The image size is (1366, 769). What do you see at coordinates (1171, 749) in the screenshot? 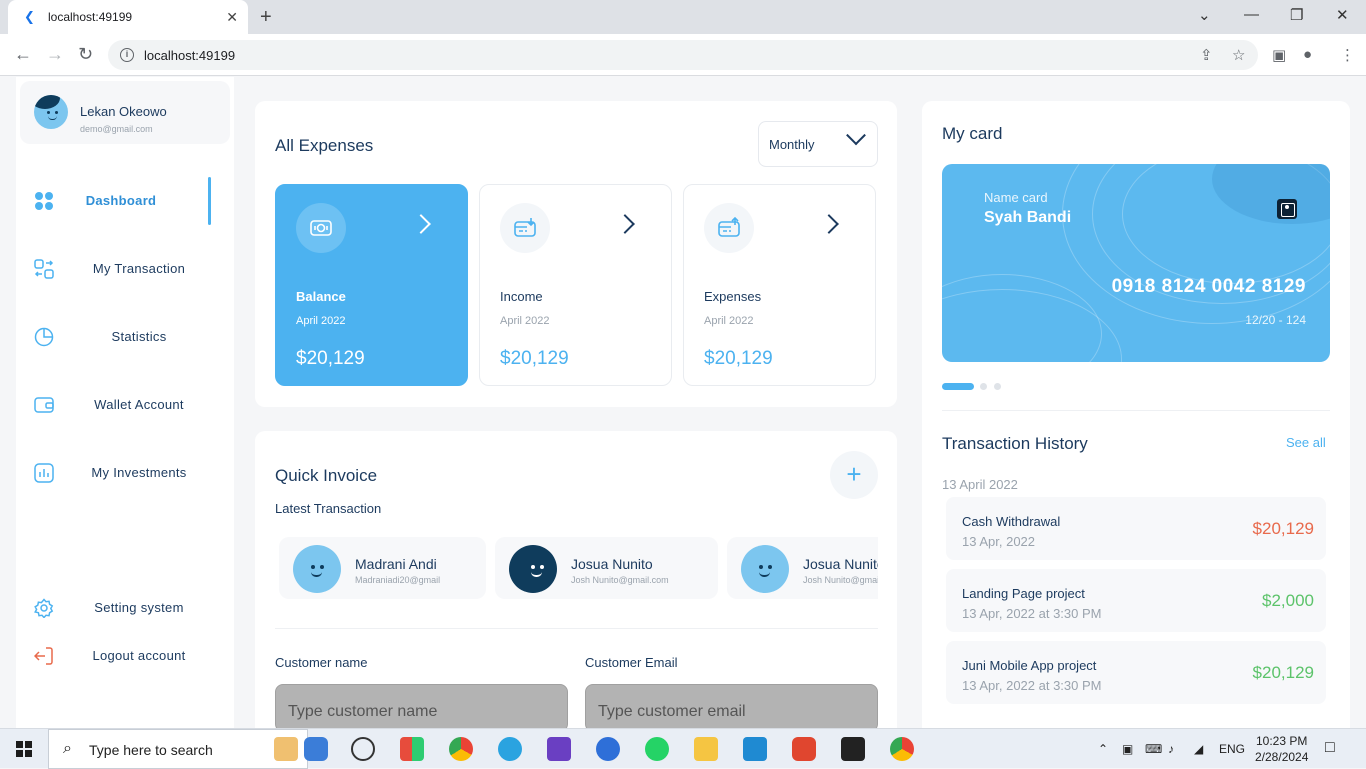
I see `speaker-icon: ♪` at bounding box center [1171, 749].